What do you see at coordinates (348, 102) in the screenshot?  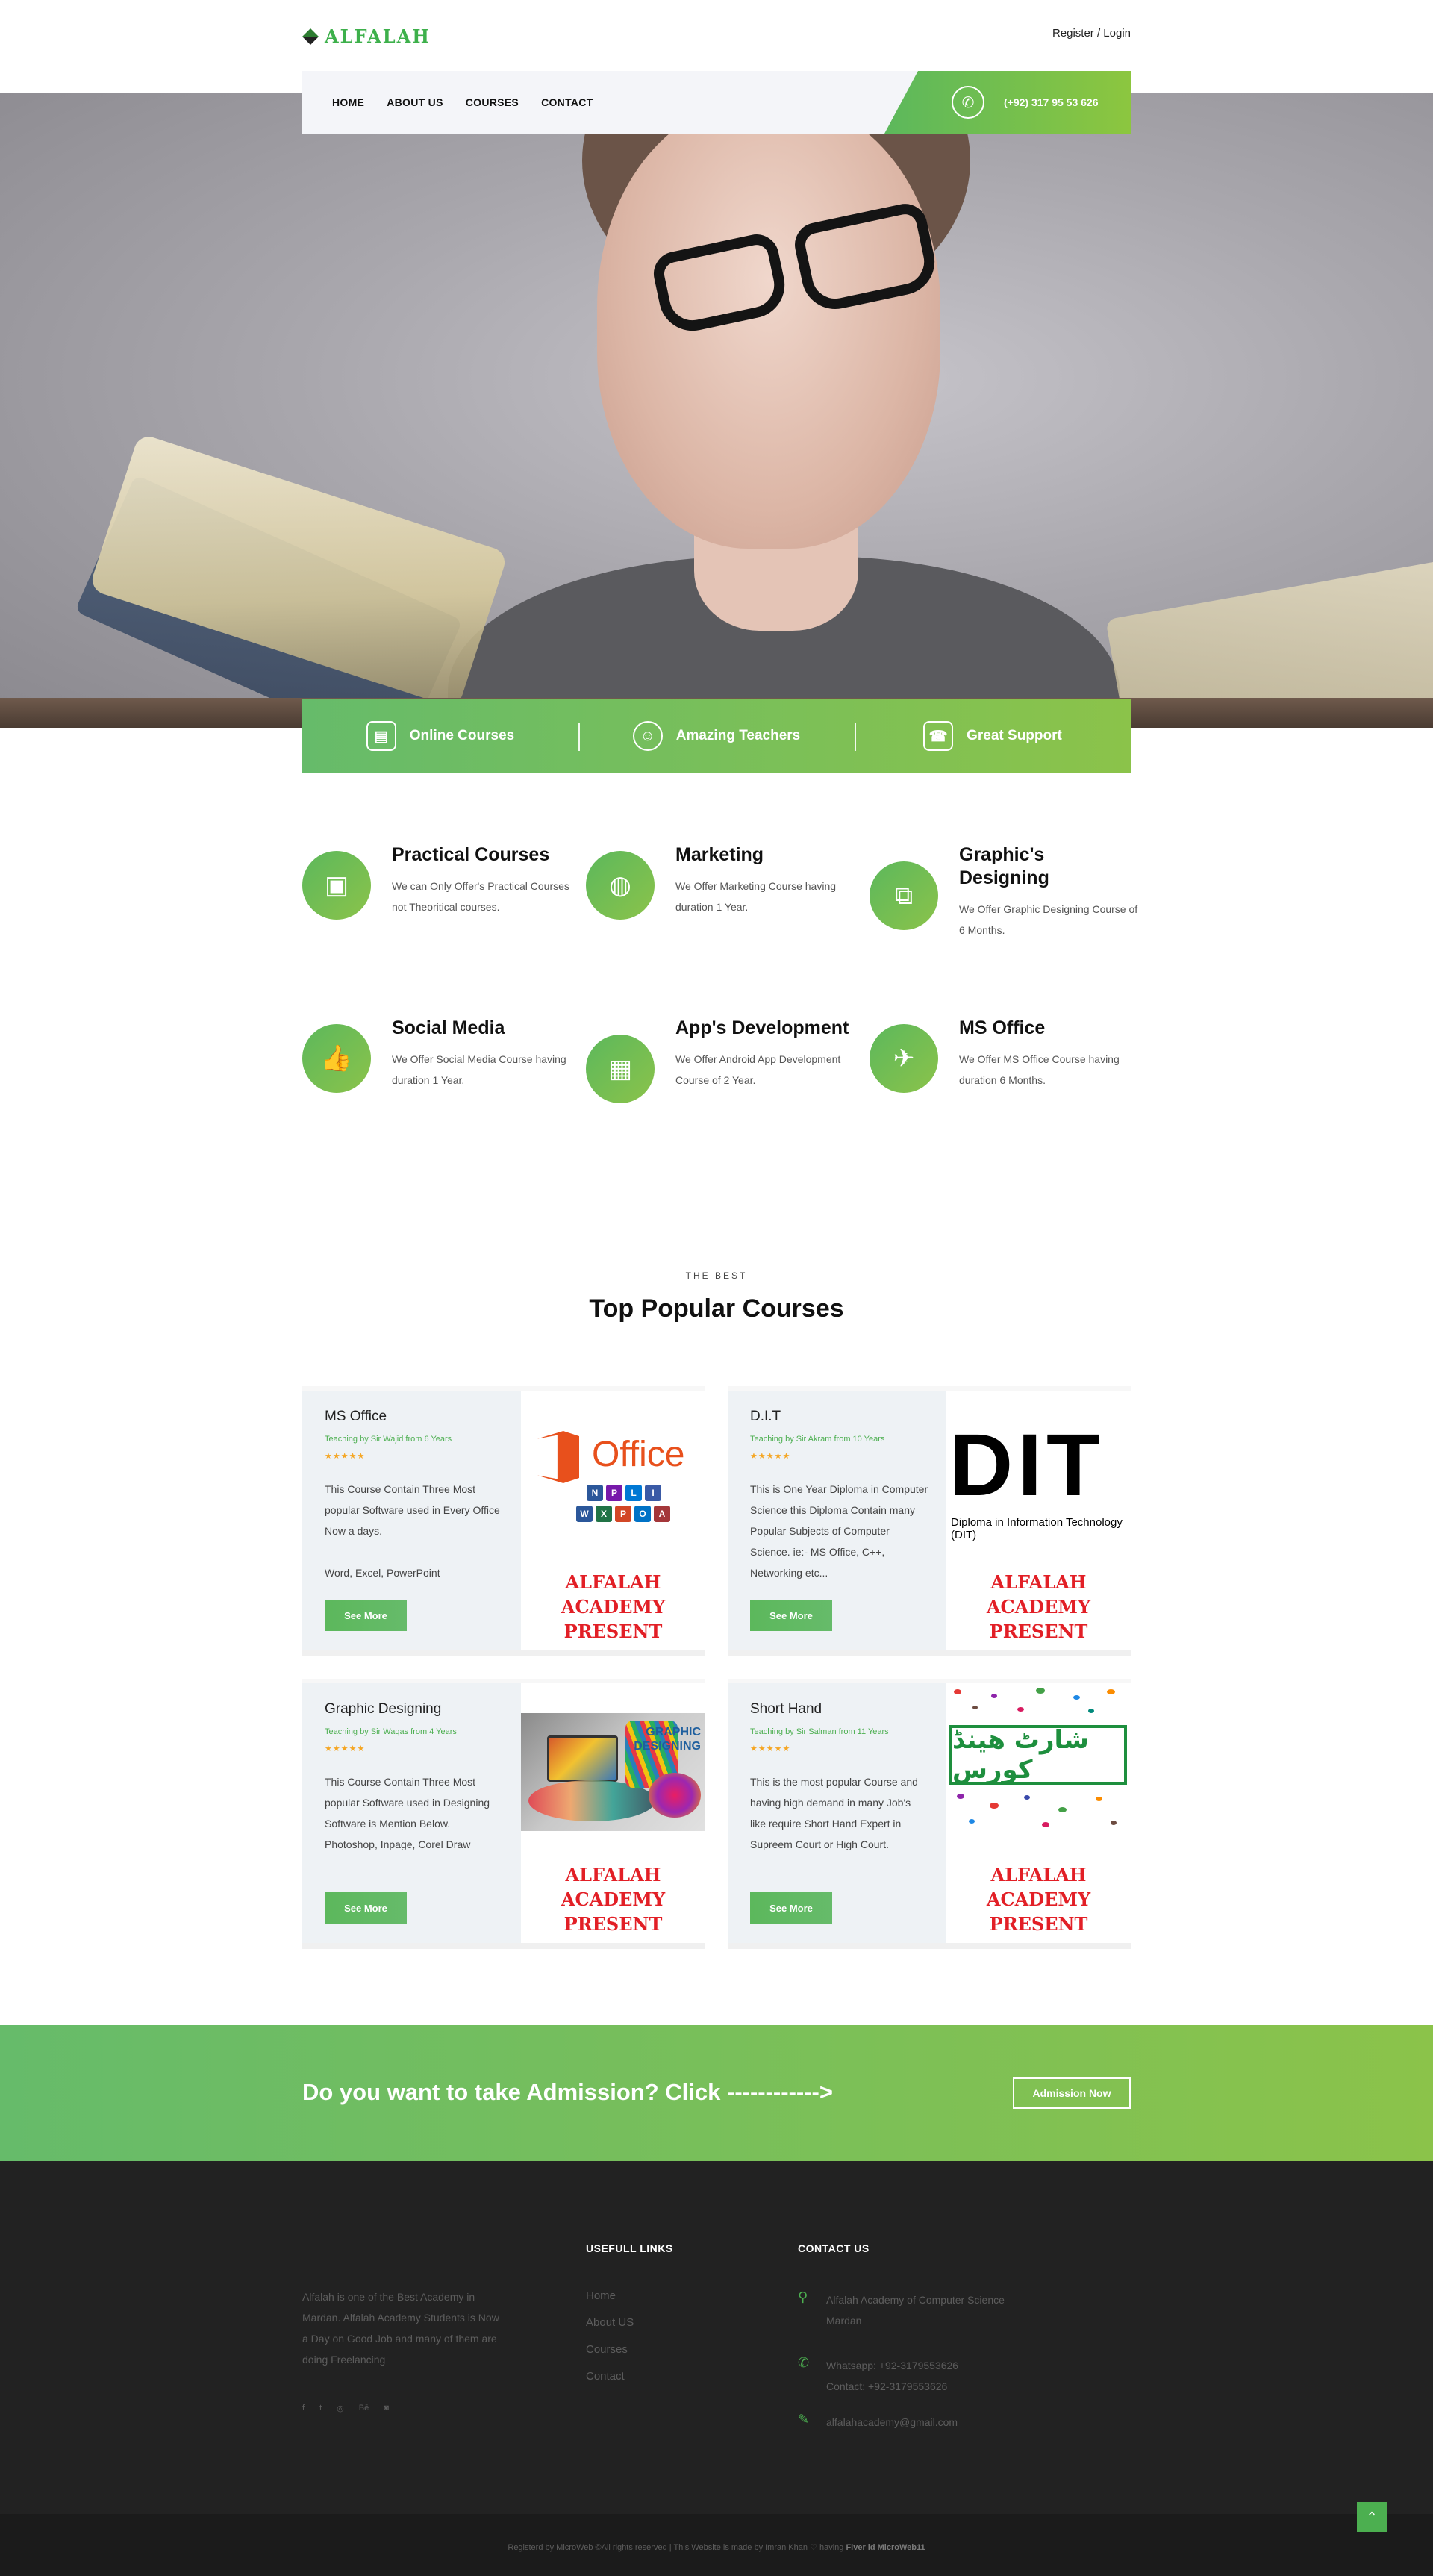 I see `nav-home: HOME` at bounding box center [348, 102].